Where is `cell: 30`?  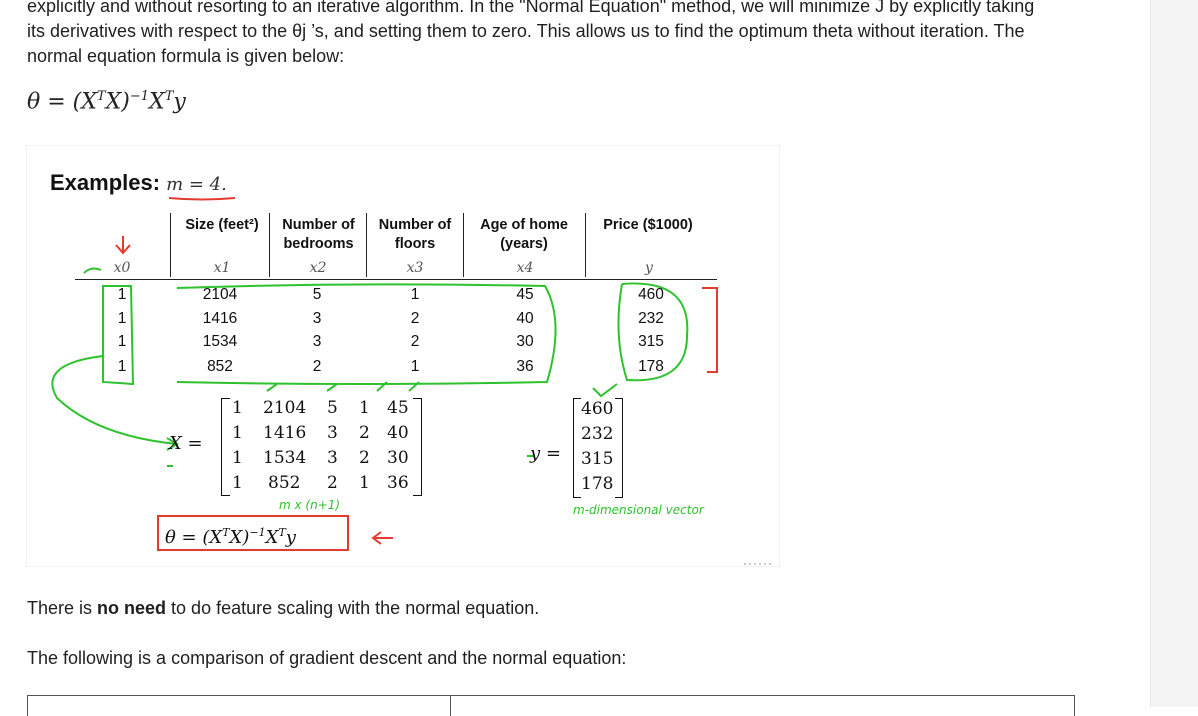
cell: 30 is located at coordinates (525, 341).